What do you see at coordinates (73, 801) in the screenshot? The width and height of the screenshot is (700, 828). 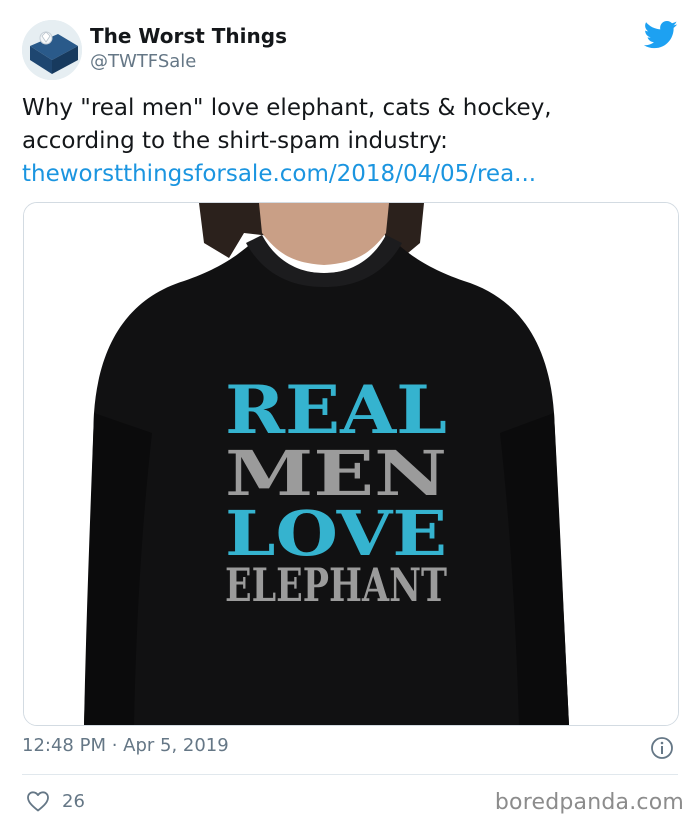 I see `like-count: 26` at bounding box center [73, 801].